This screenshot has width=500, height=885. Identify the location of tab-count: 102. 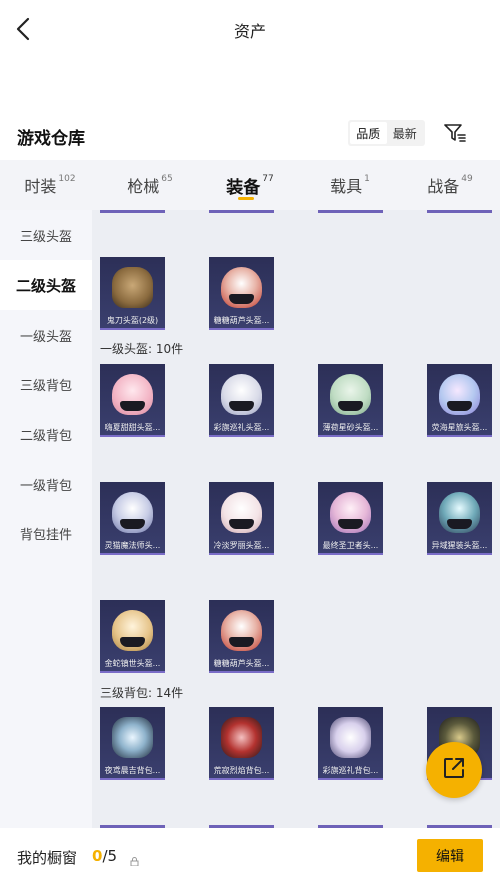
(67, 179).